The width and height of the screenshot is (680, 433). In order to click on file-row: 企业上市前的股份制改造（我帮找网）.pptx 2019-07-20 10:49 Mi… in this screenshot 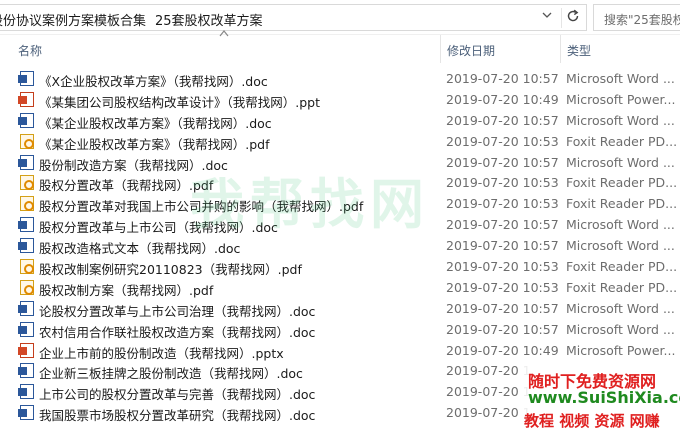, I will do `click(340, 350)`.